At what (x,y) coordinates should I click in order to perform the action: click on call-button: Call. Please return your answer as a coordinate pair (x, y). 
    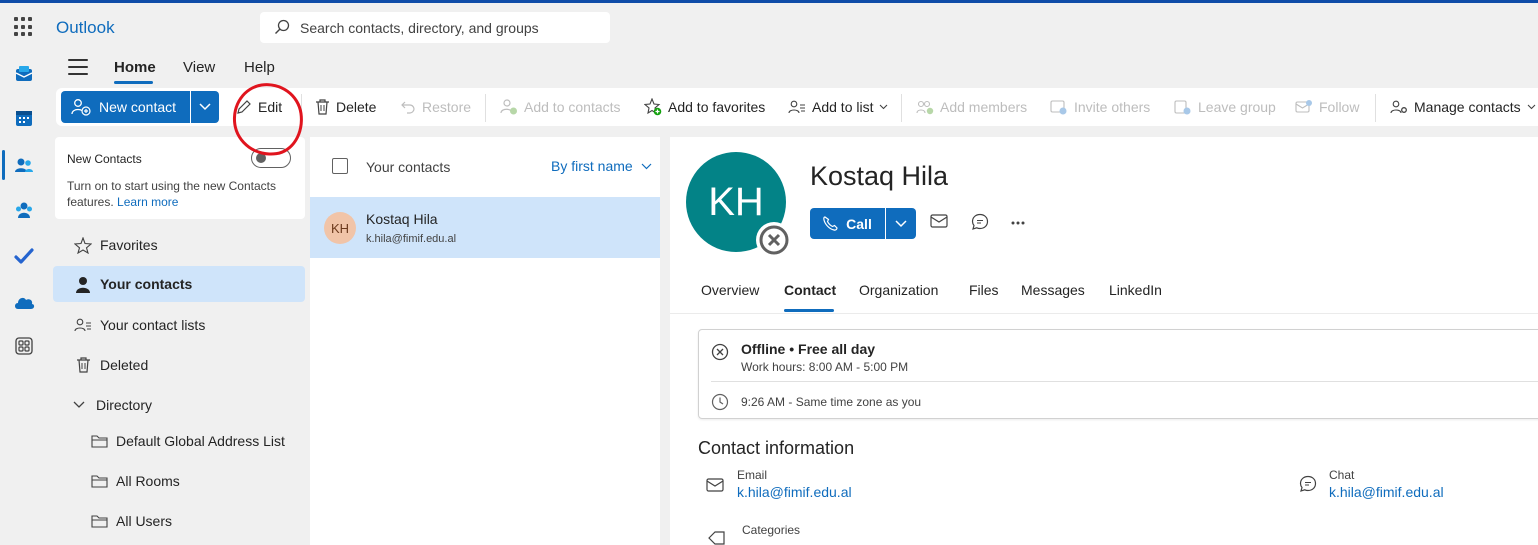
    Looking at the image, I should click on (847, 223).